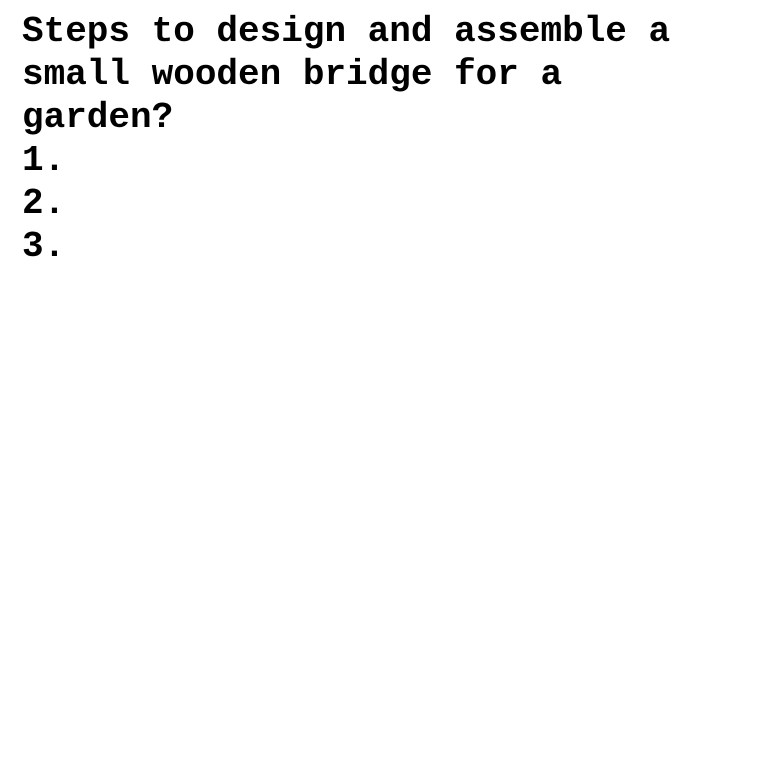 The height and width of the screenshot is (760, 760). Describe the element at coordinates (44, 203) in the screenshot. I see `list-item: 2.` at that location.